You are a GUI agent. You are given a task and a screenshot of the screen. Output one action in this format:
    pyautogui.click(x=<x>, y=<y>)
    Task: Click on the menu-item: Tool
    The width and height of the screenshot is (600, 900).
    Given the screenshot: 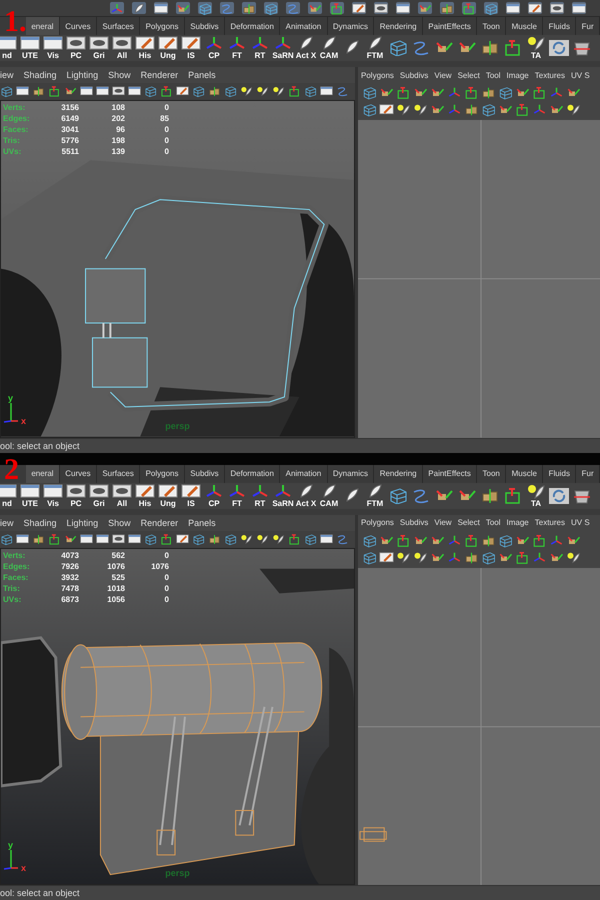 What is the action you would take?
    pyautogui.click(x=493, y=75)
    